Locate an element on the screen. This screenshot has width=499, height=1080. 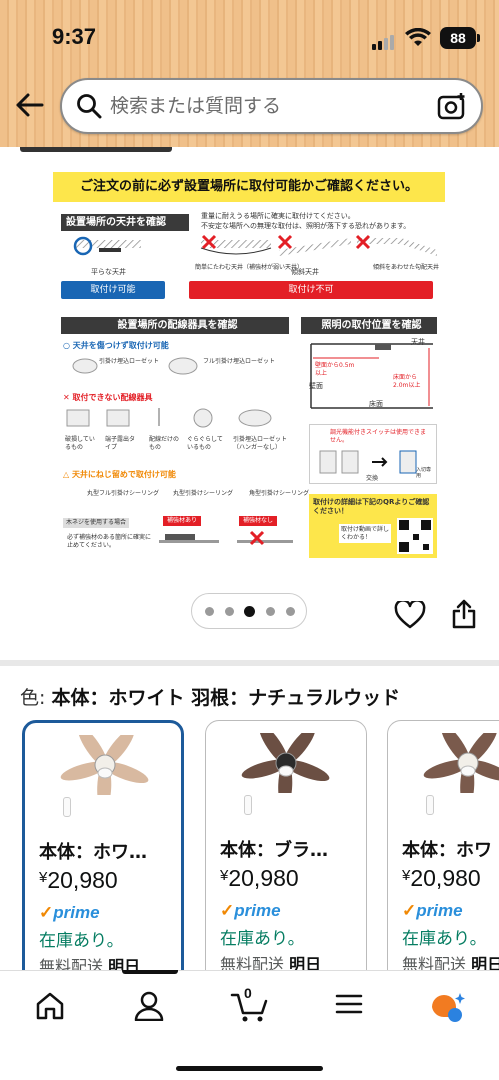
active-nav-indicator is located at coordinates (150, 972).